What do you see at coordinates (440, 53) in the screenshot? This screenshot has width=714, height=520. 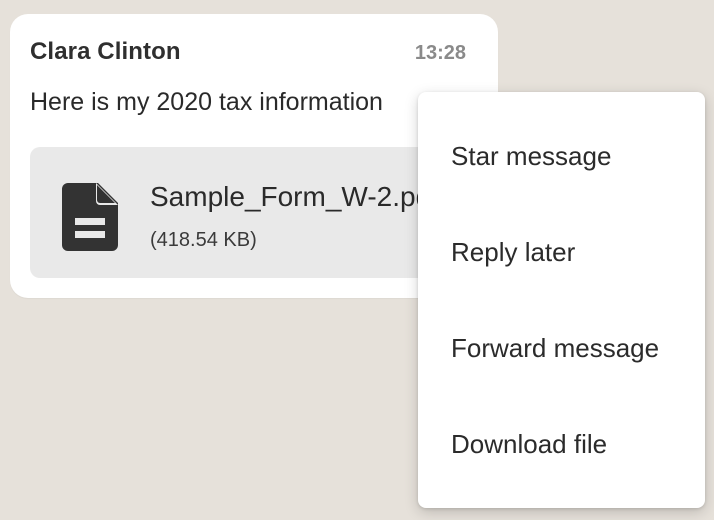 I see `message-time: 13:28` at bounding box center [440, 53].